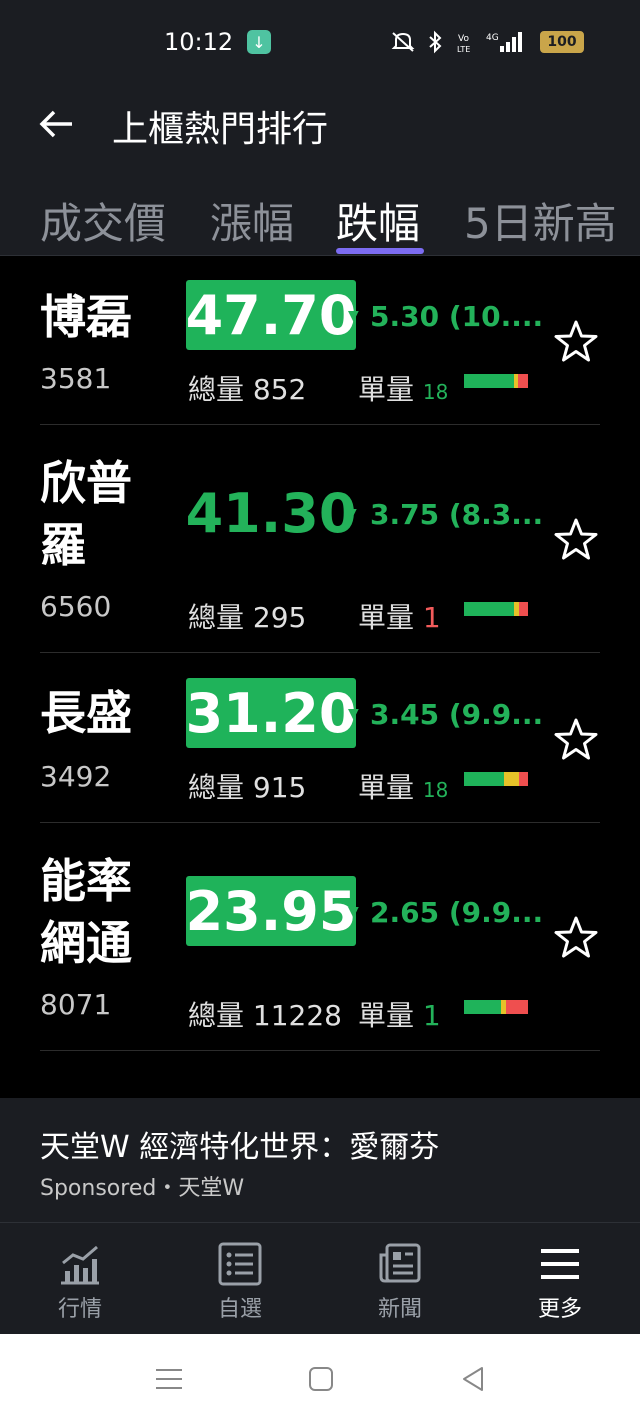  What do you see at coordinates (435, 42) in the screenshot?
I see `bluetooth-icon` at bounding box center [435, 42].